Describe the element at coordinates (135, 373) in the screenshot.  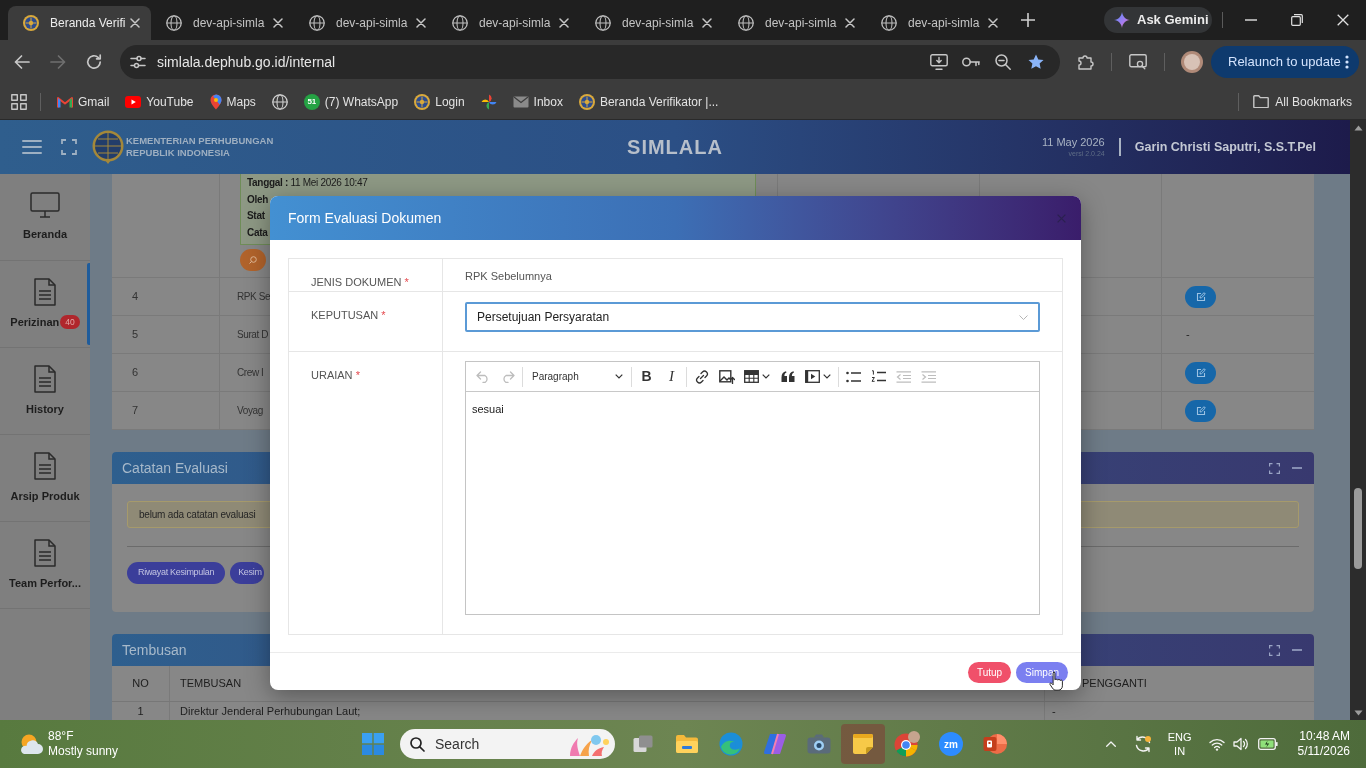
I see `table-cell-text: 6` at that location.